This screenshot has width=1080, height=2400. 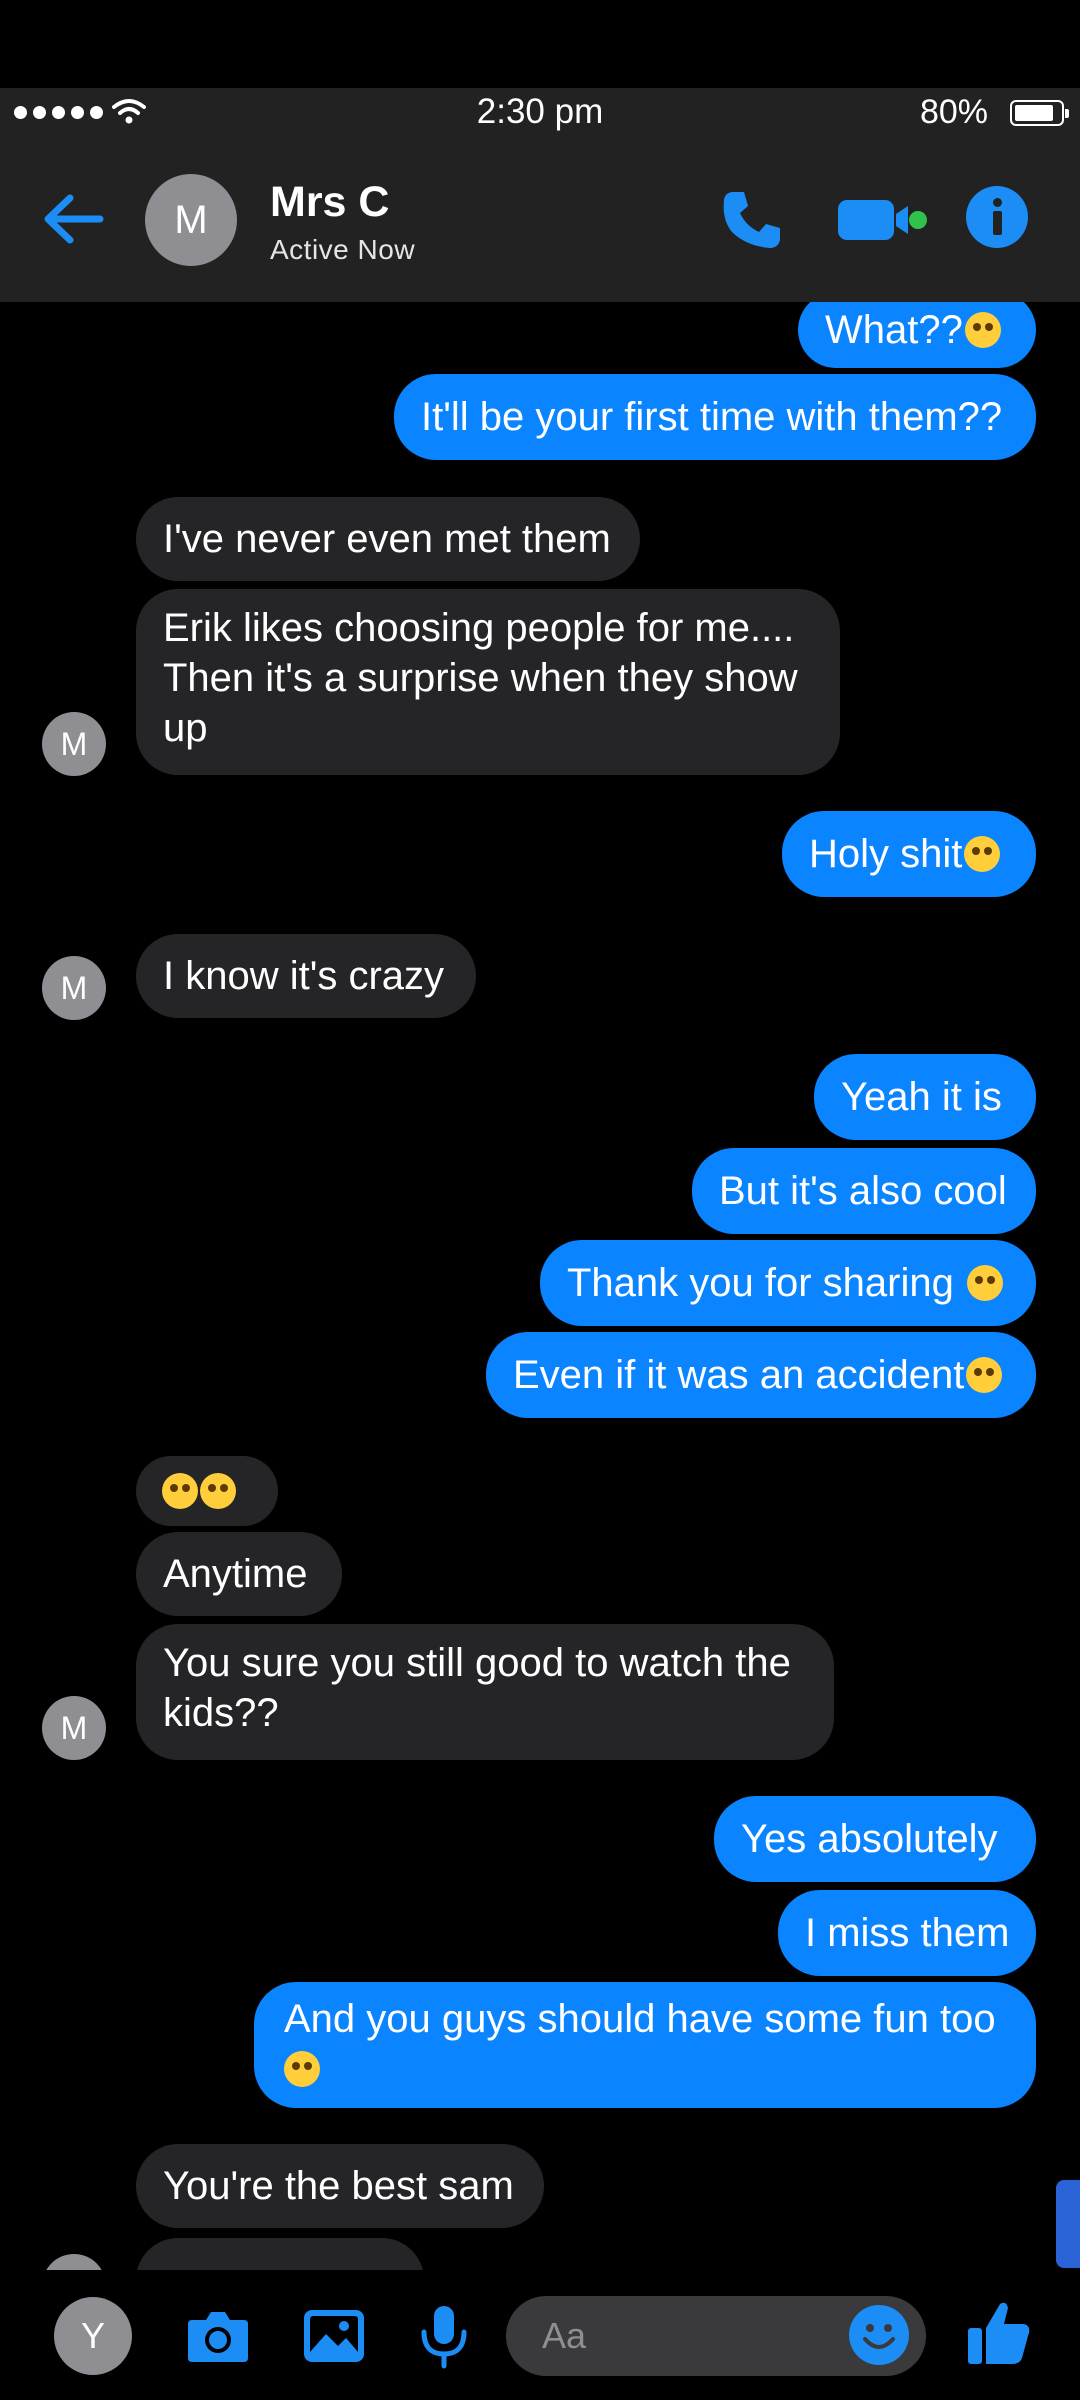 What do you see at coordinates (334, 2336) in the screenshot?
I see `photo-gallery-icon` at bounding box center [334, 2336].